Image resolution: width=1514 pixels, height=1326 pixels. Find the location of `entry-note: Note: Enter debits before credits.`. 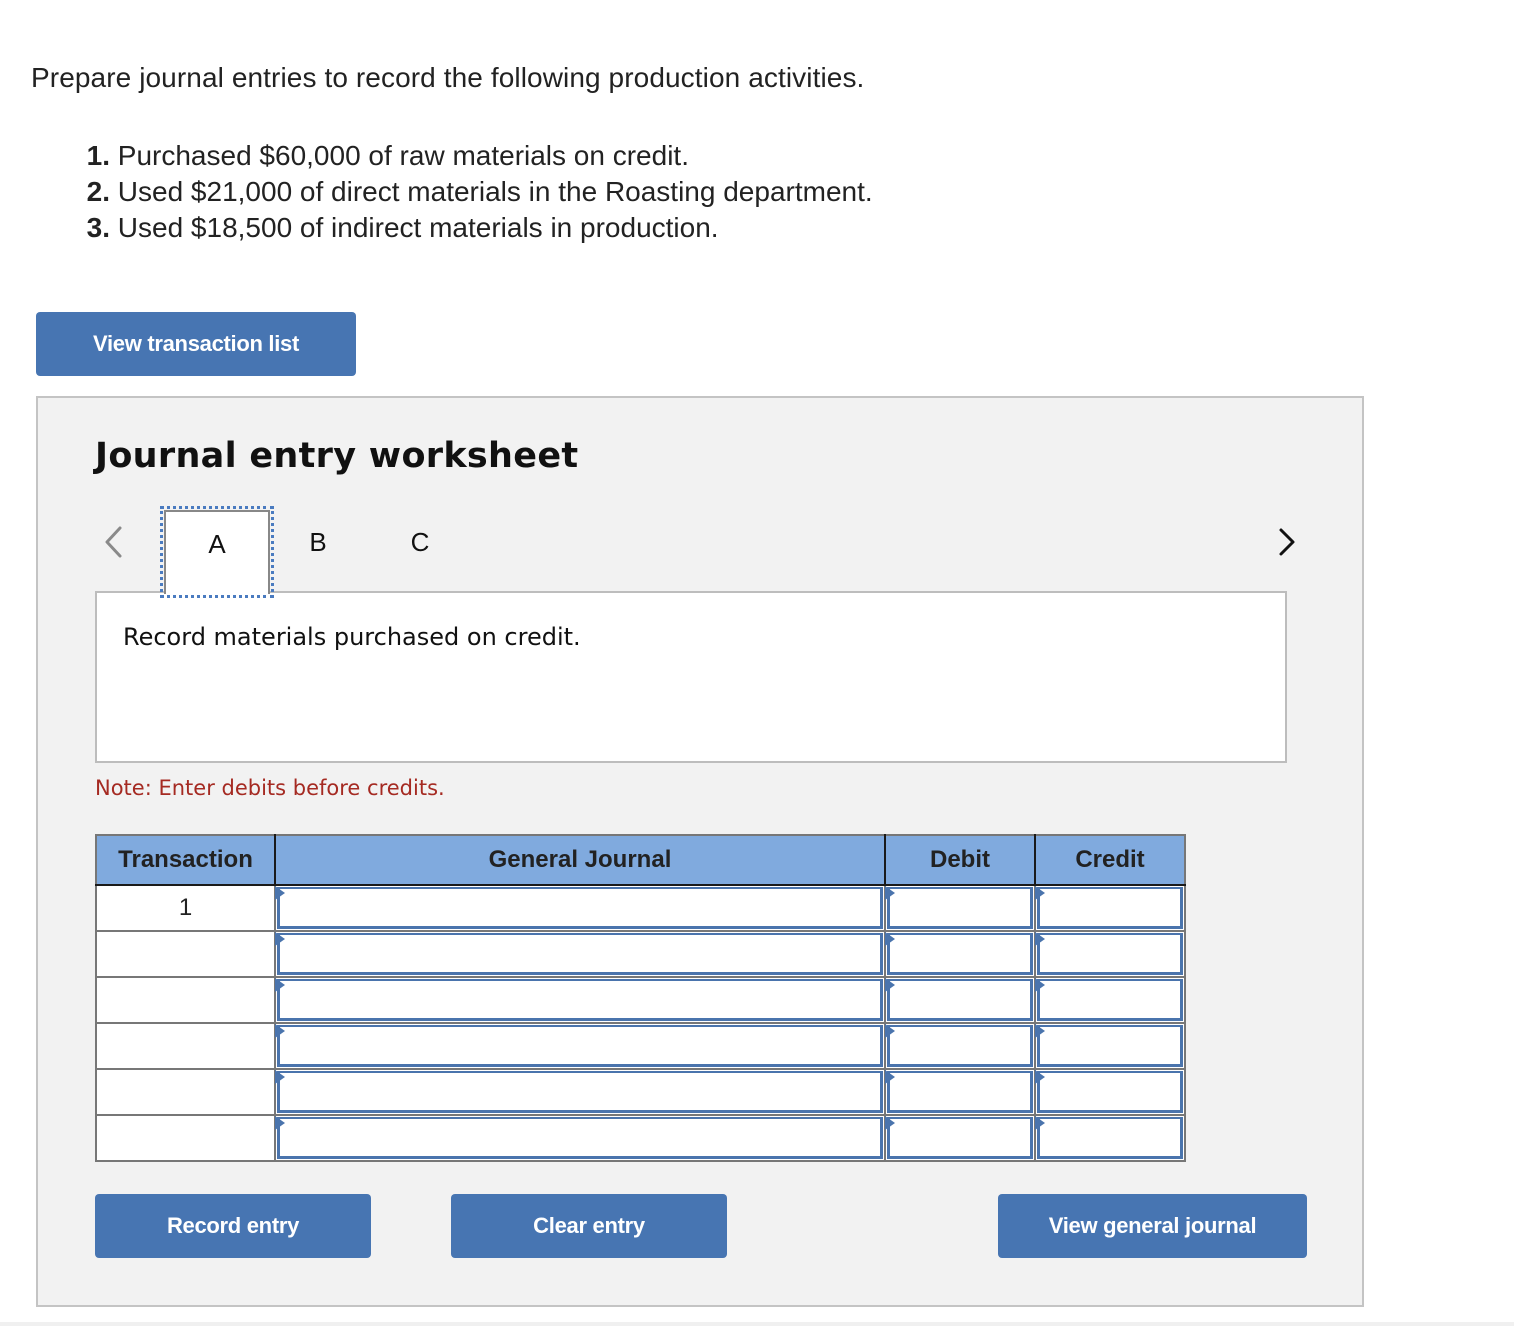

entry-note: Note: Enter debits before credits. is located at coordinates (270, 788).